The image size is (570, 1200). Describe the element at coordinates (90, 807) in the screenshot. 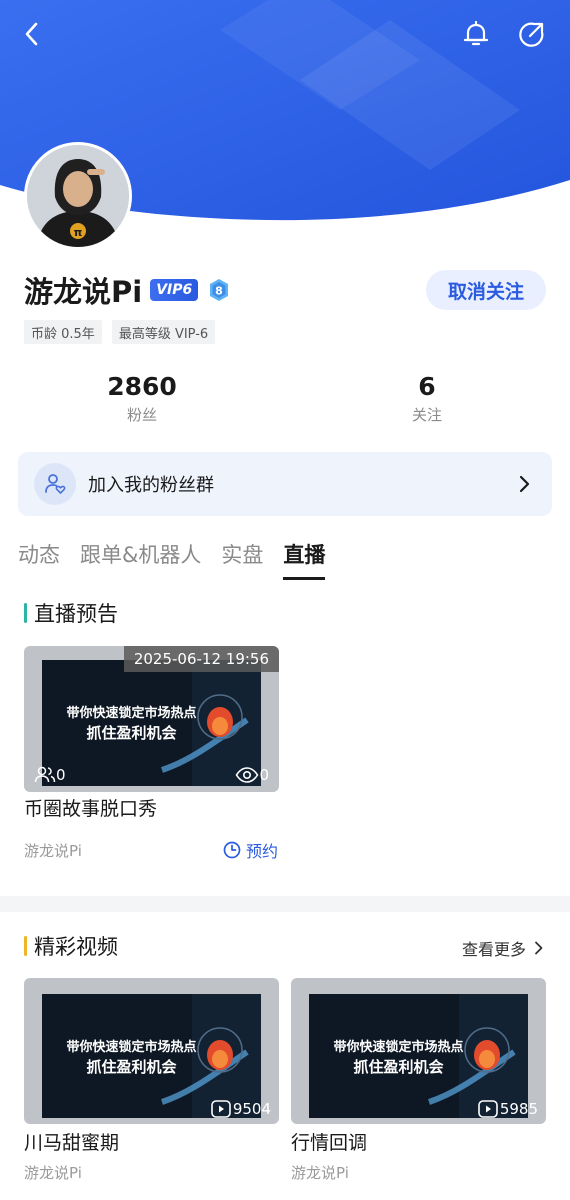

I see `live-card-title: 币圈故事脱口秀` at that location.